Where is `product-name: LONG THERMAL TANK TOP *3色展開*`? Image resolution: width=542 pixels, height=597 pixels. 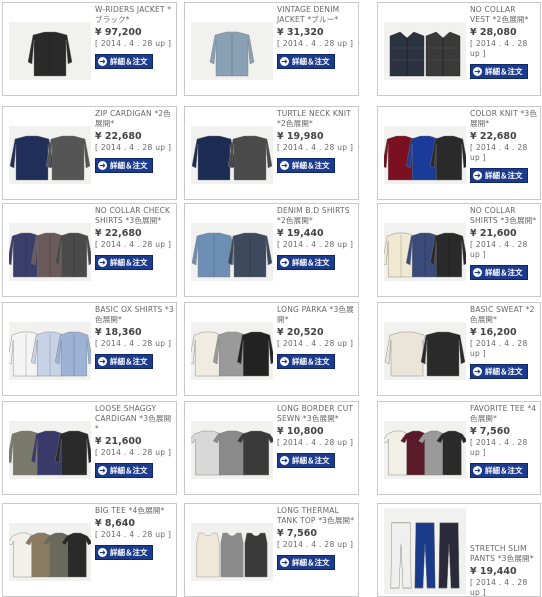 product-name: LONG THERMAL TANK TOP *3色展開* is located at coordinates (316, 516).